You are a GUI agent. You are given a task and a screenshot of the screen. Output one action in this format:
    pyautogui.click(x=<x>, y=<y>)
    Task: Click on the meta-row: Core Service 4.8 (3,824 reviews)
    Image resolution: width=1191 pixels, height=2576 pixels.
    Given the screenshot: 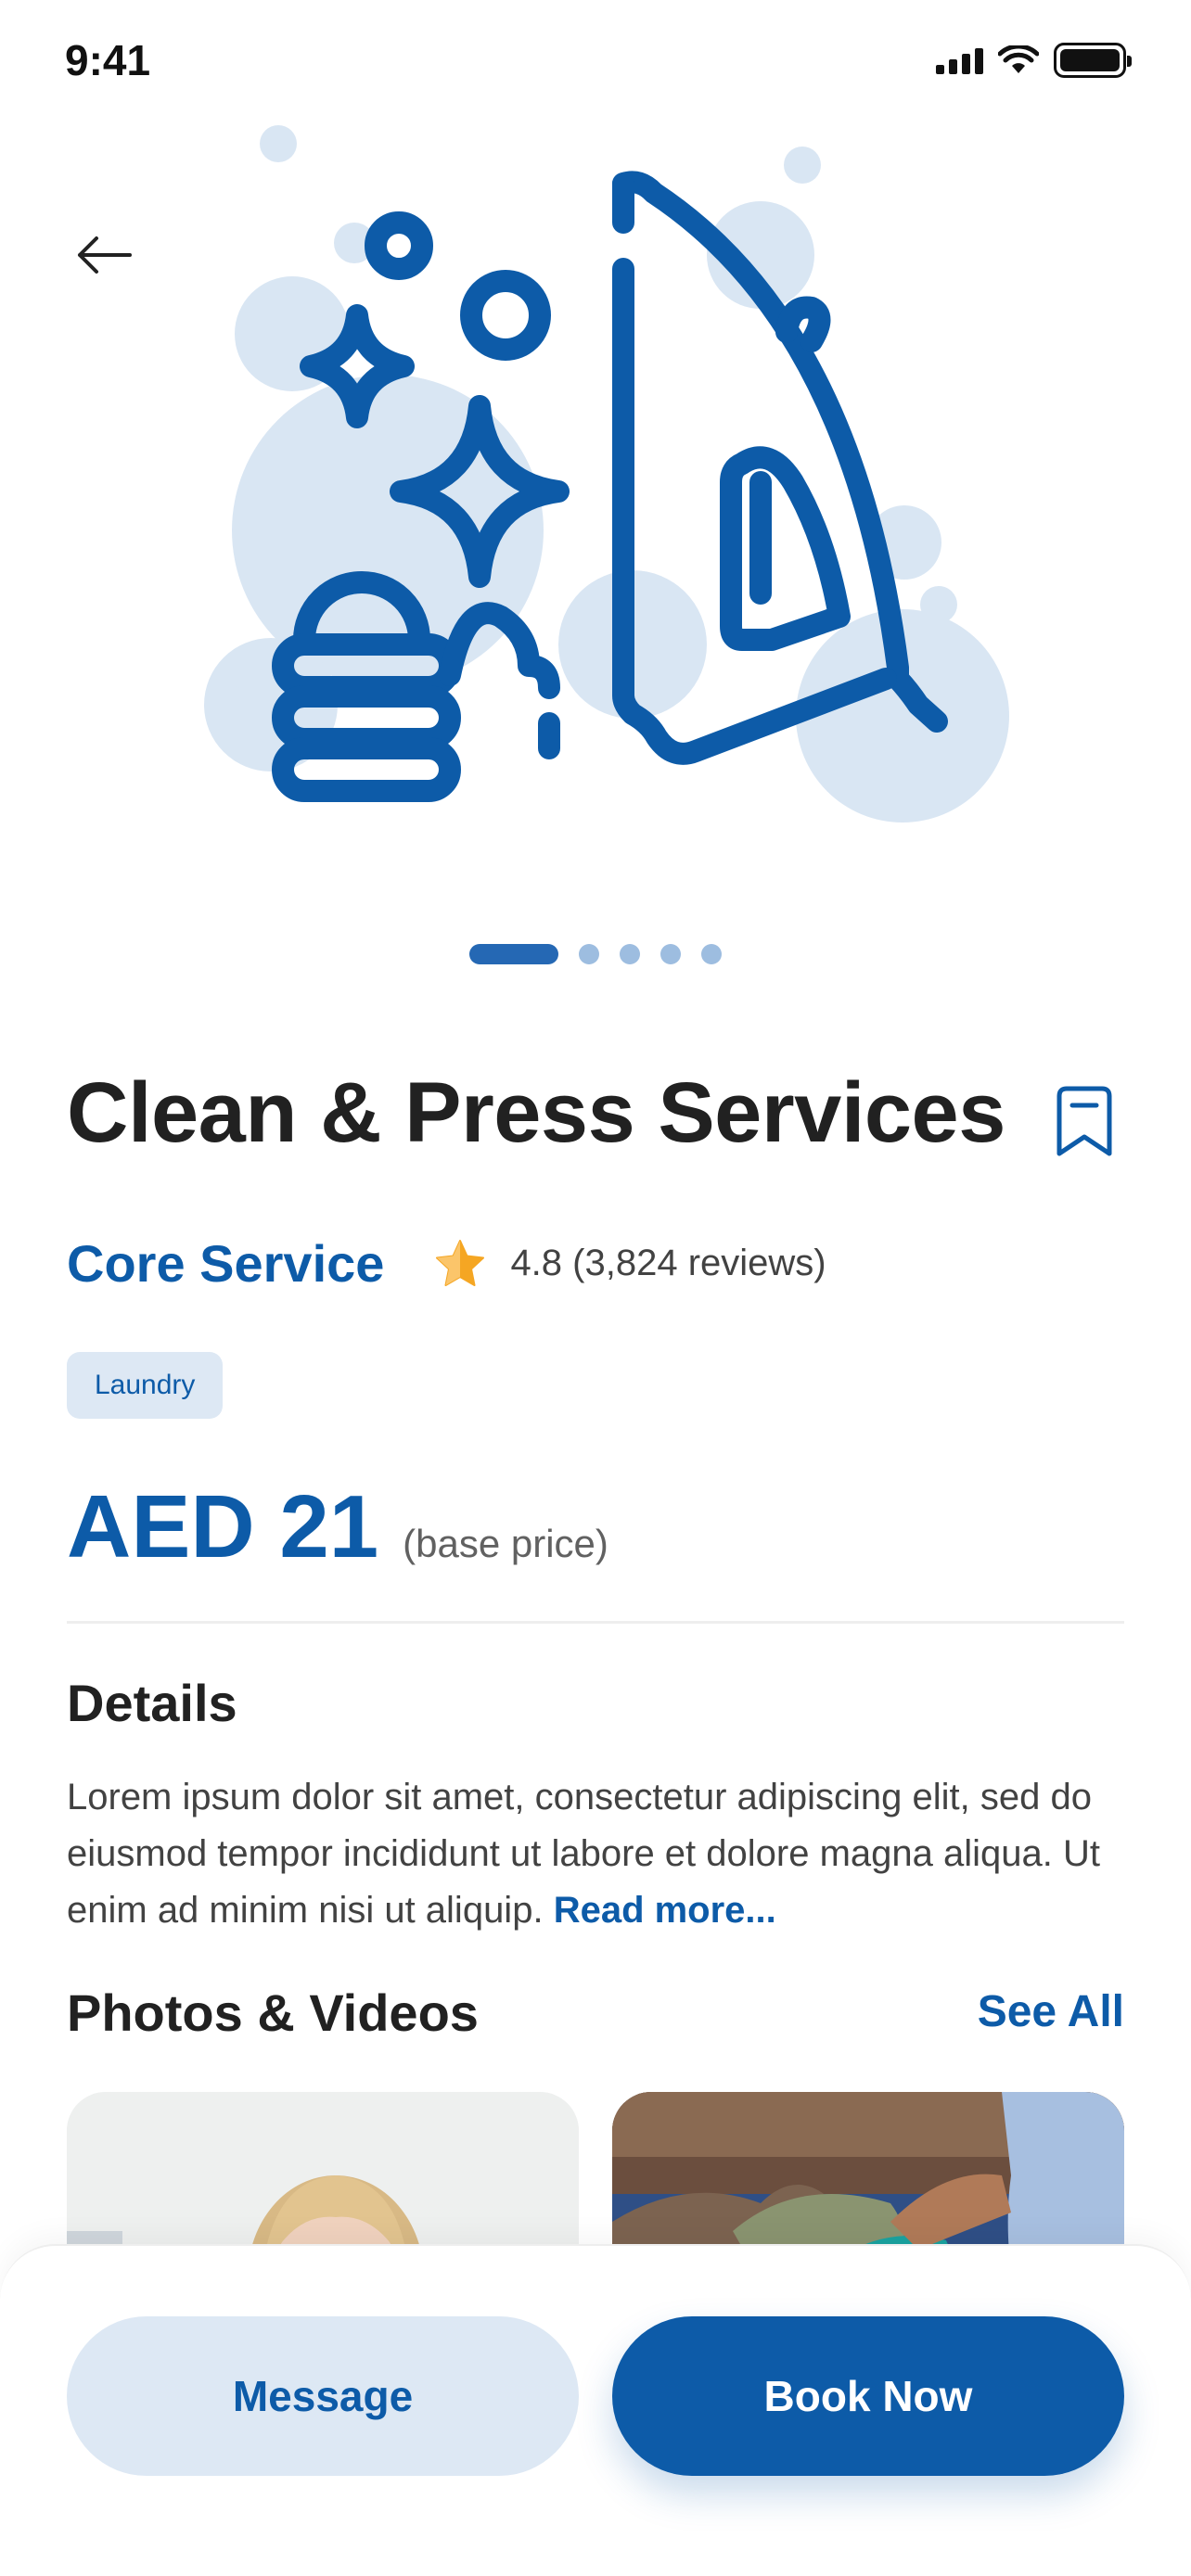 What is the action you would take?
    pyautogui.click(x=446, y=1263)
    